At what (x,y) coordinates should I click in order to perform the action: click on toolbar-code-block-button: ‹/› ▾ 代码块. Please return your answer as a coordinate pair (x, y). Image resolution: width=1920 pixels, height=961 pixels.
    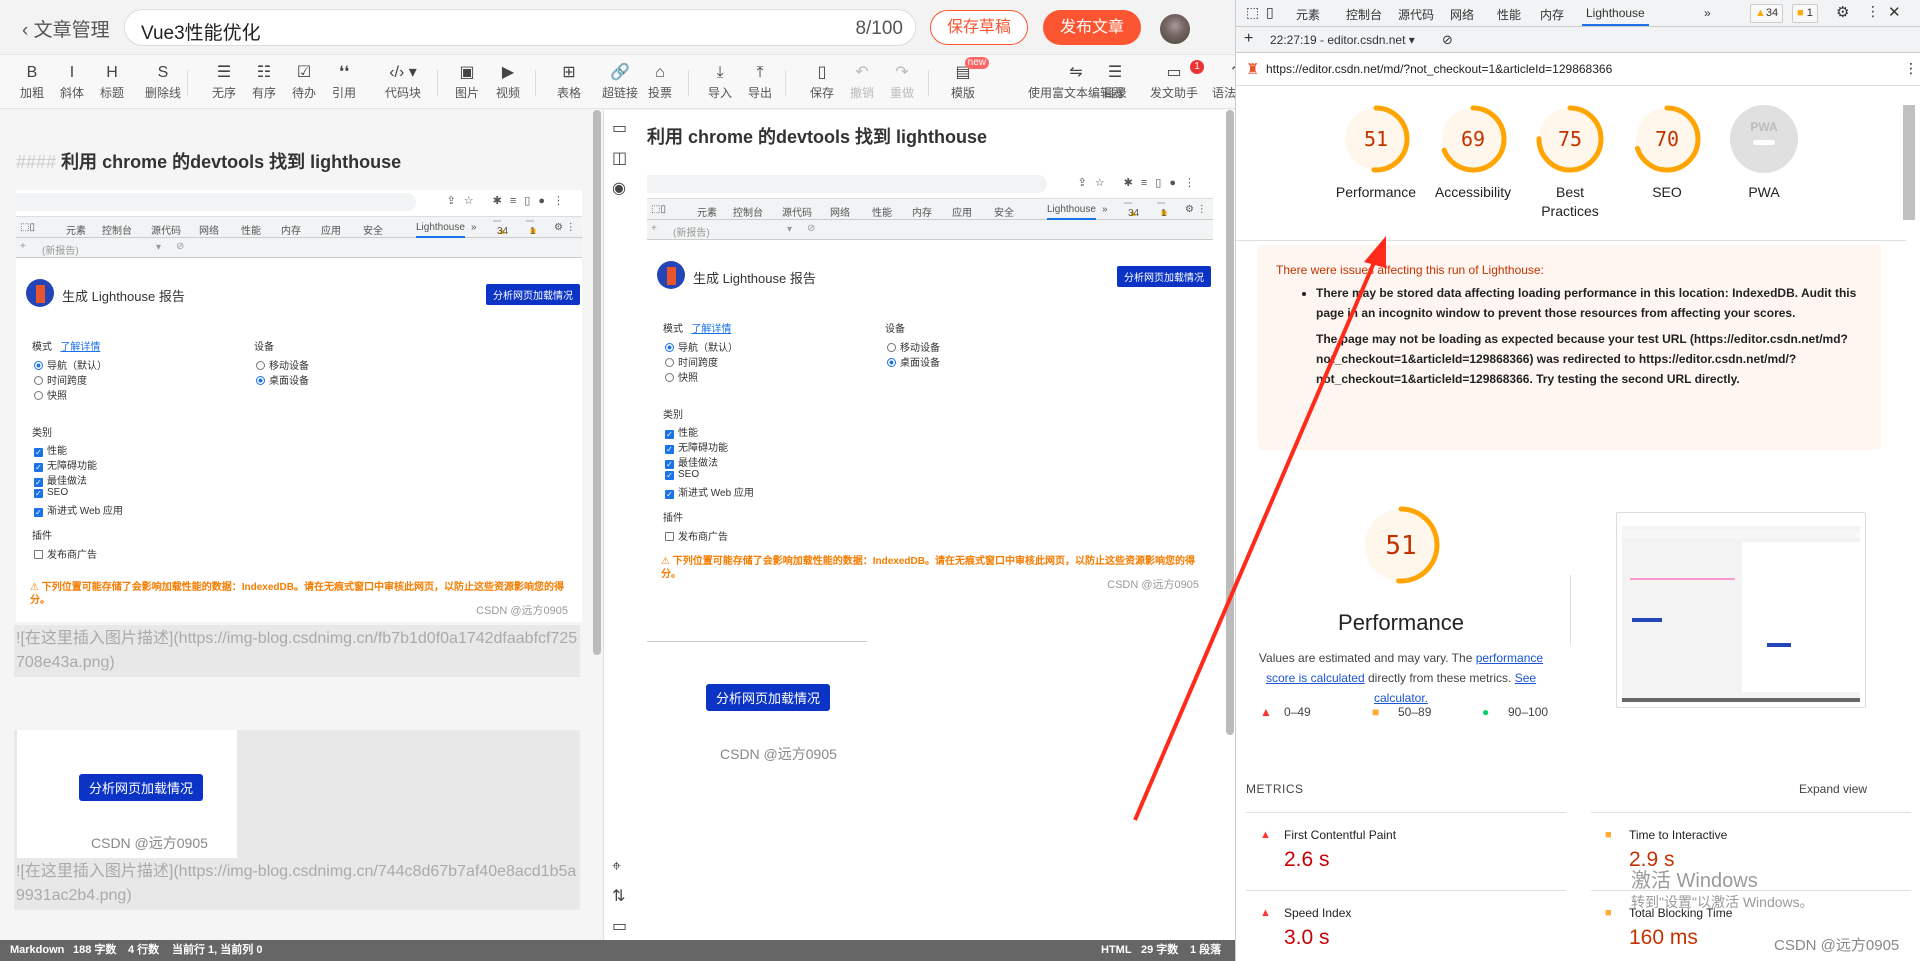
    Looking at the image, I should click on (403, 81).